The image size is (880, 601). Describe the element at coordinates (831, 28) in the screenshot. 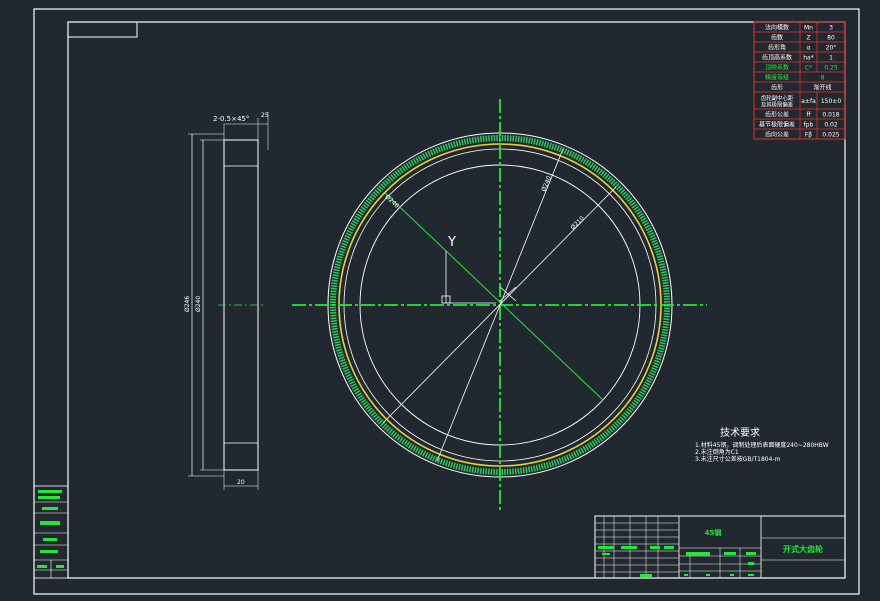

I see `param-value-0: 3` at that location.